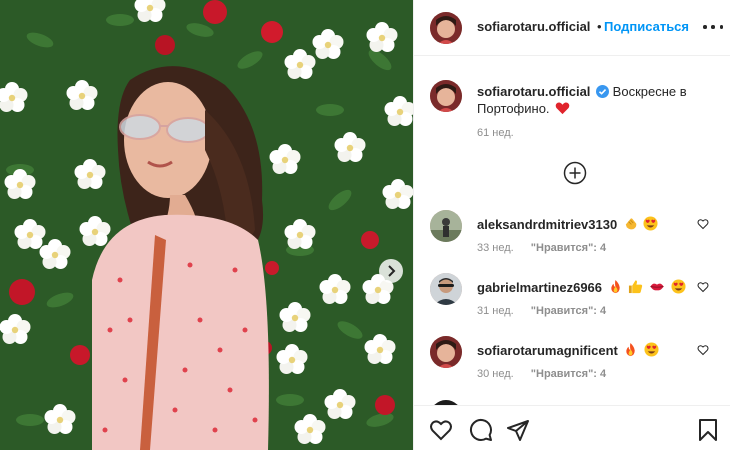  Describe the element at coordinates (539, 287) in the screenshot. I see `comment-username: gabrielmartinez6966` at that location.